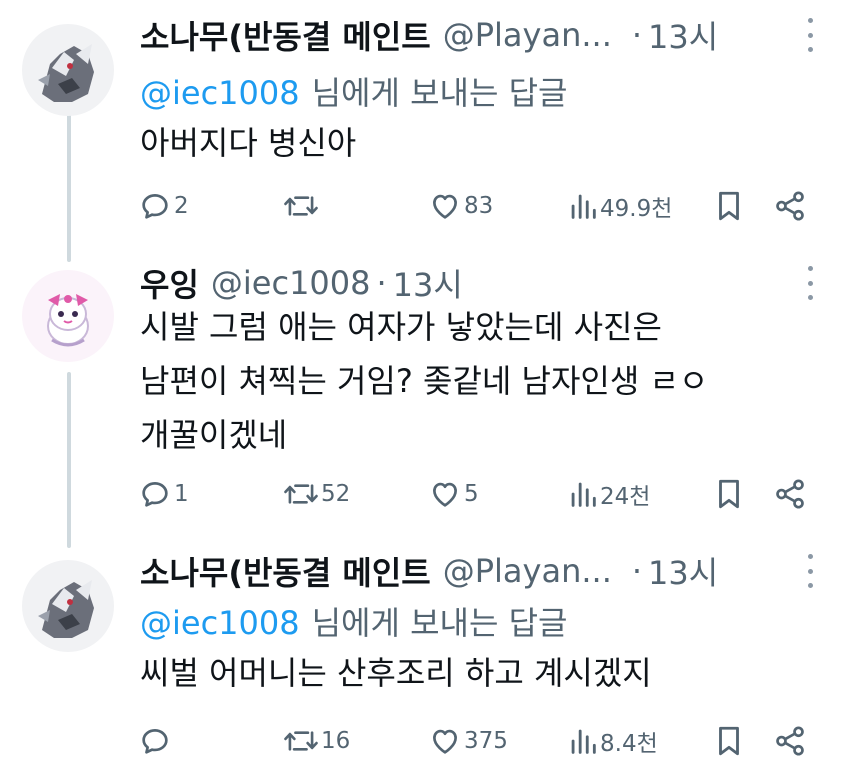 The width and height of the screenshot is (850, 770). What do you see at coordinates (336, 741) in the screenshot?
I see `retweet-count: 16` at bounding box center [336, 741].